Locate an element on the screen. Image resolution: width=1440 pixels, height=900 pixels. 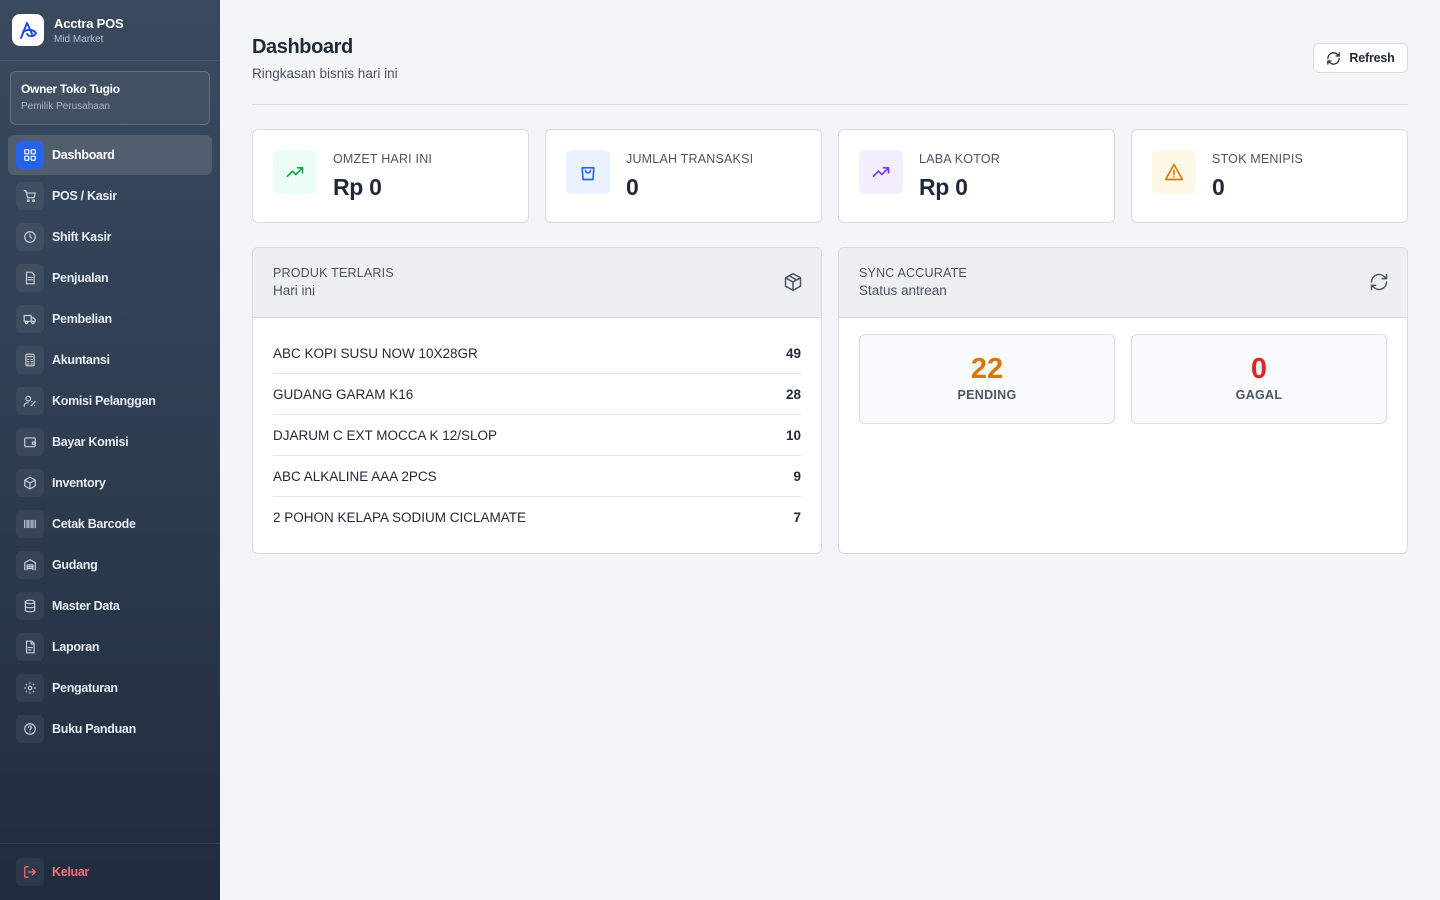
list-item: DJARUM C EXT MOCCA K 12/SLOP 10 is located at coordinates (537, 435).